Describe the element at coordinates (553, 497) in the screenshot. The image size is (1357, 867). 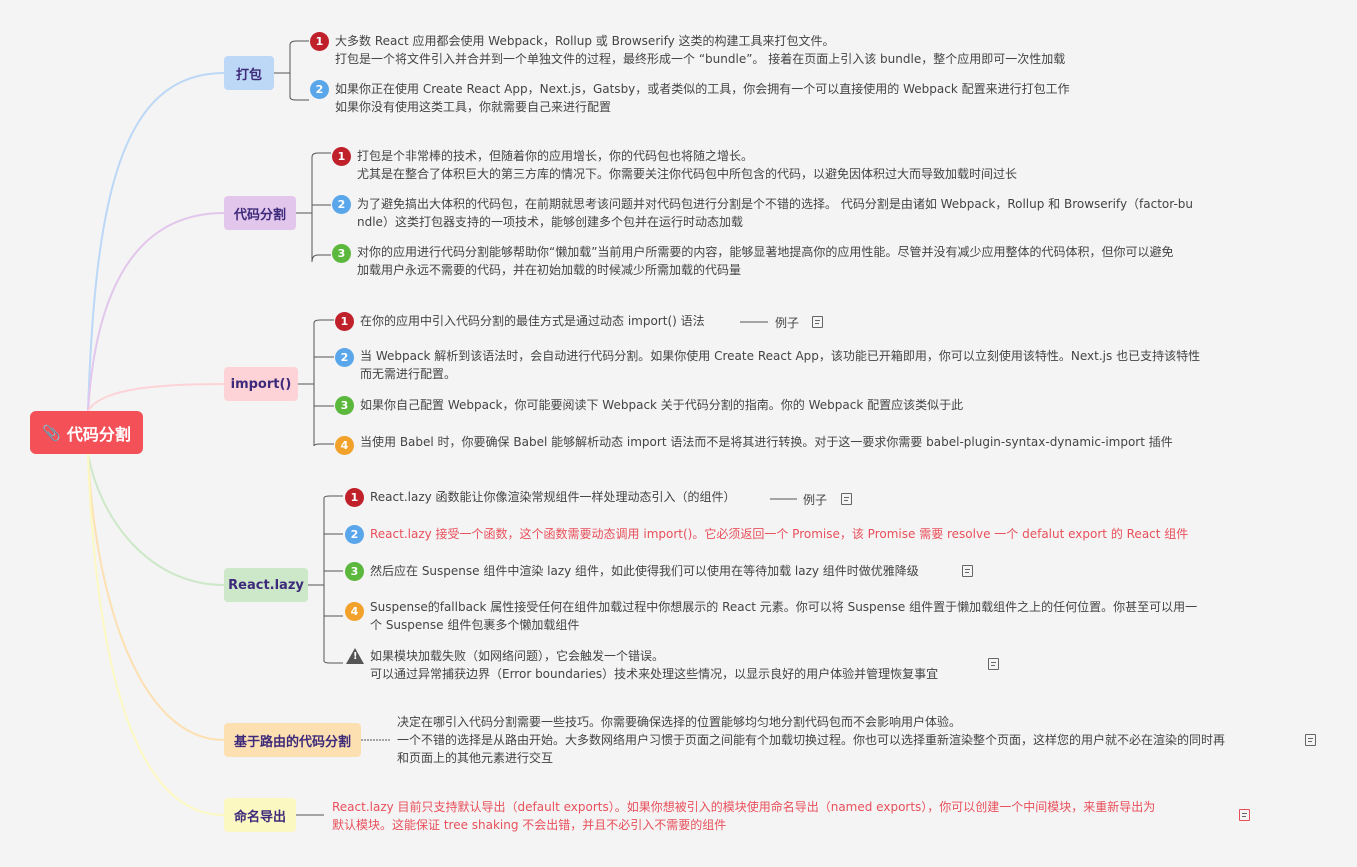
I see `leaf-lazy-1: React.lazy 函数能让你像渲染常规组件一样处理动态引入（的组件）` at that location.